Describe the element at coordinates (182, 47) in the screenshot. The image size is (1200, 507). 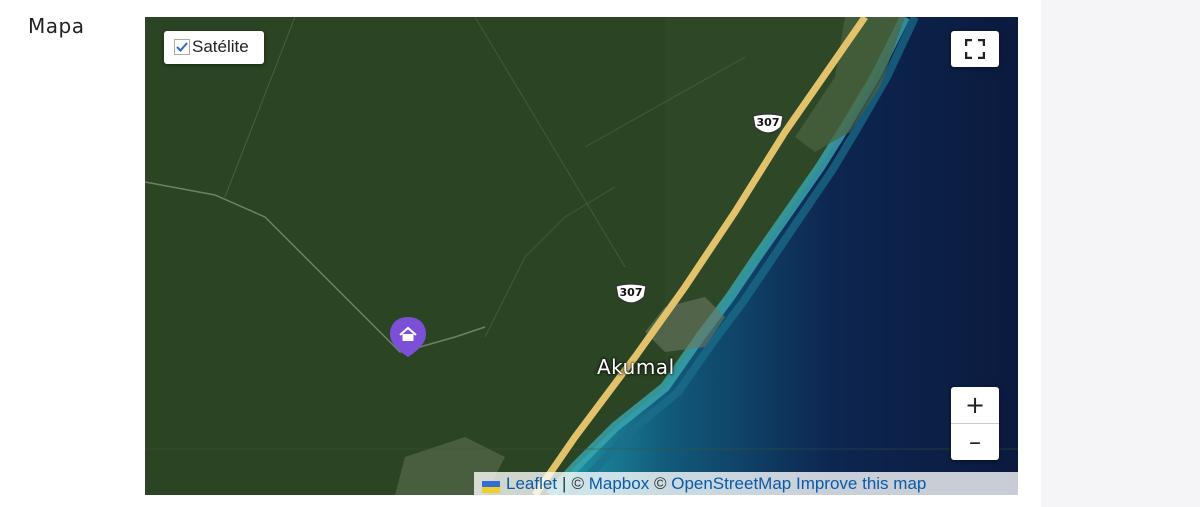
I see `checkbox-icon` at that location.